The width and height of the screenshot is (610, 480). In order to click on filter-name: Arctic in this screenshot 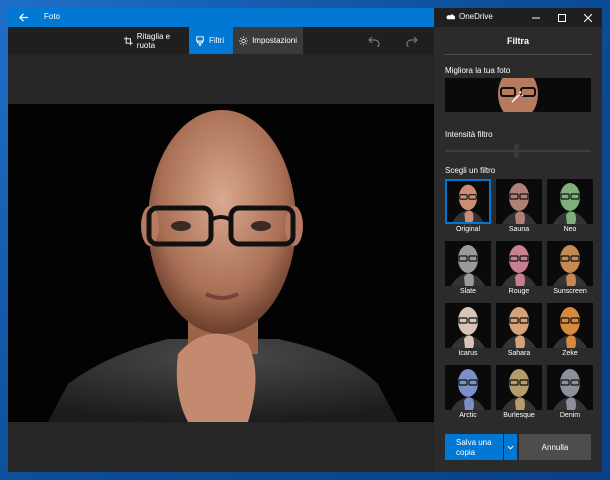, I will do `click(468, 415)`.